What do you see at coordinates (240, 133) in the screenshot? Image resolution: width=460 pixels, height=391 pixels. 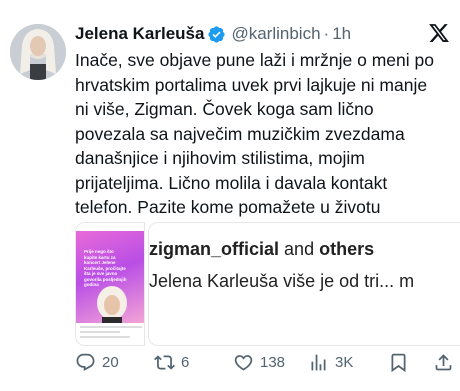 I see `tweet-text-line: povezala sa največim muzičkim zvezdama` at bounding box center [240, 133].